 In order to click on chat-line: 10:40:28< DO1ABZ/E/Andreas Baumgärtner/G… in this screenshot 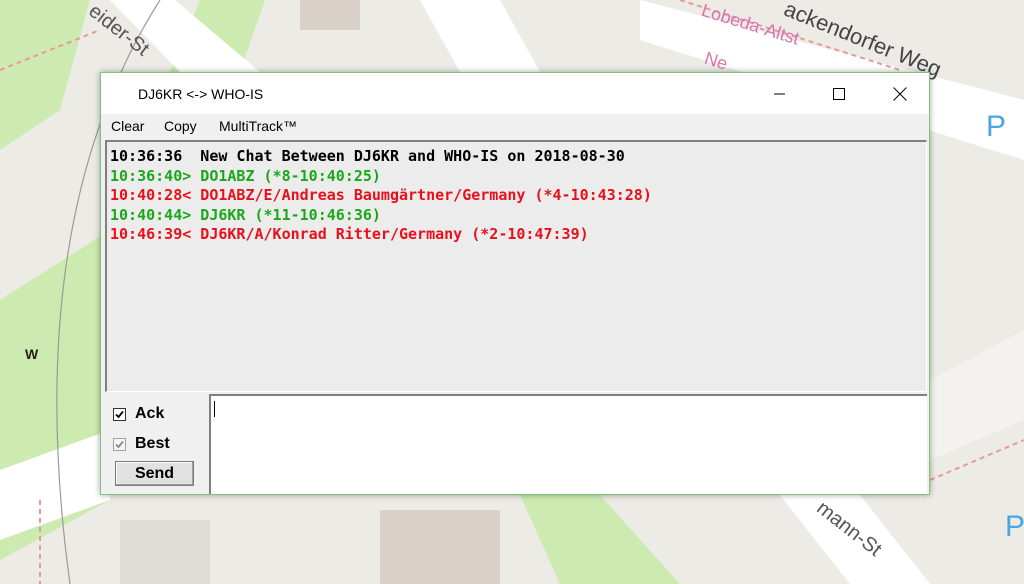, I will do `click(381, 195)`.